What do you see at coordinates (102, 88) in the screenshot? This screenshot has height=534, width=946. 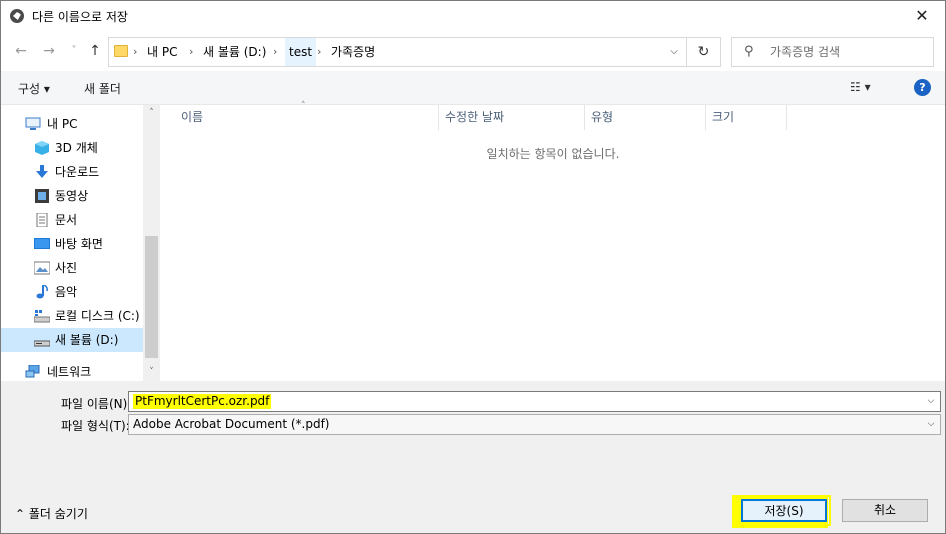 I see `new-folder-button: 새 폴더` at bounding box center [102, 88].